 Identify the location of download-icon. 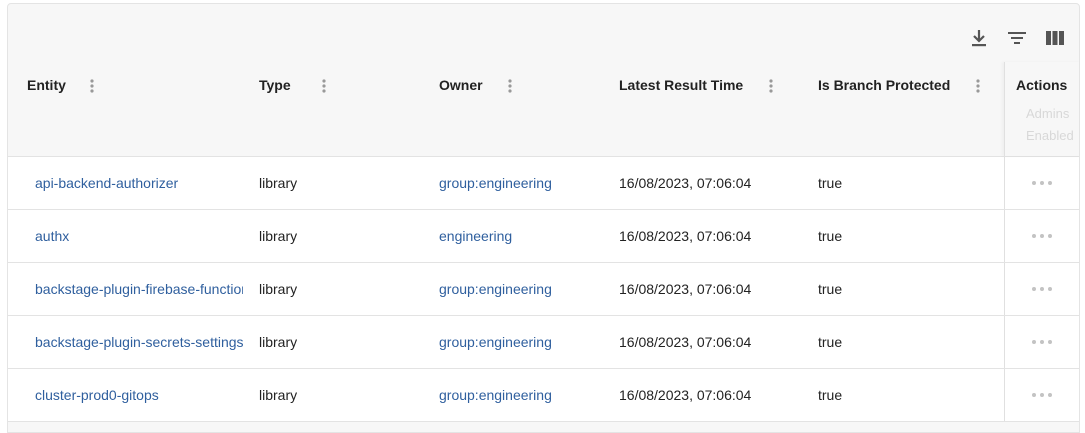
(979, 38).